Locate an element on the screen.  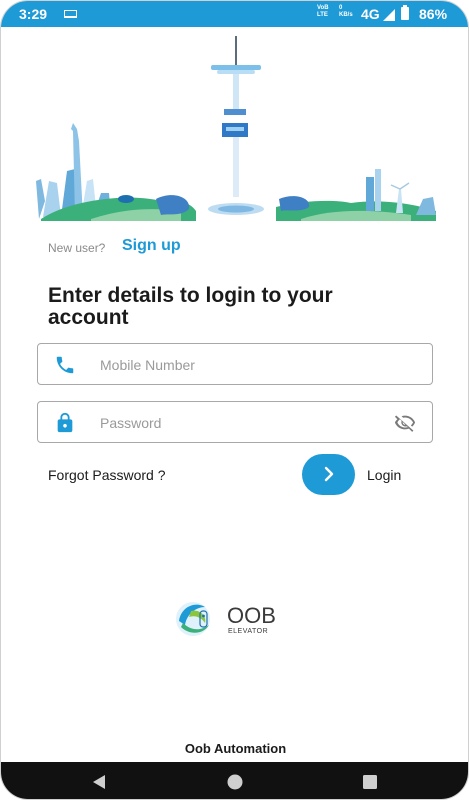
password-input is located at coordinates (235, 423).